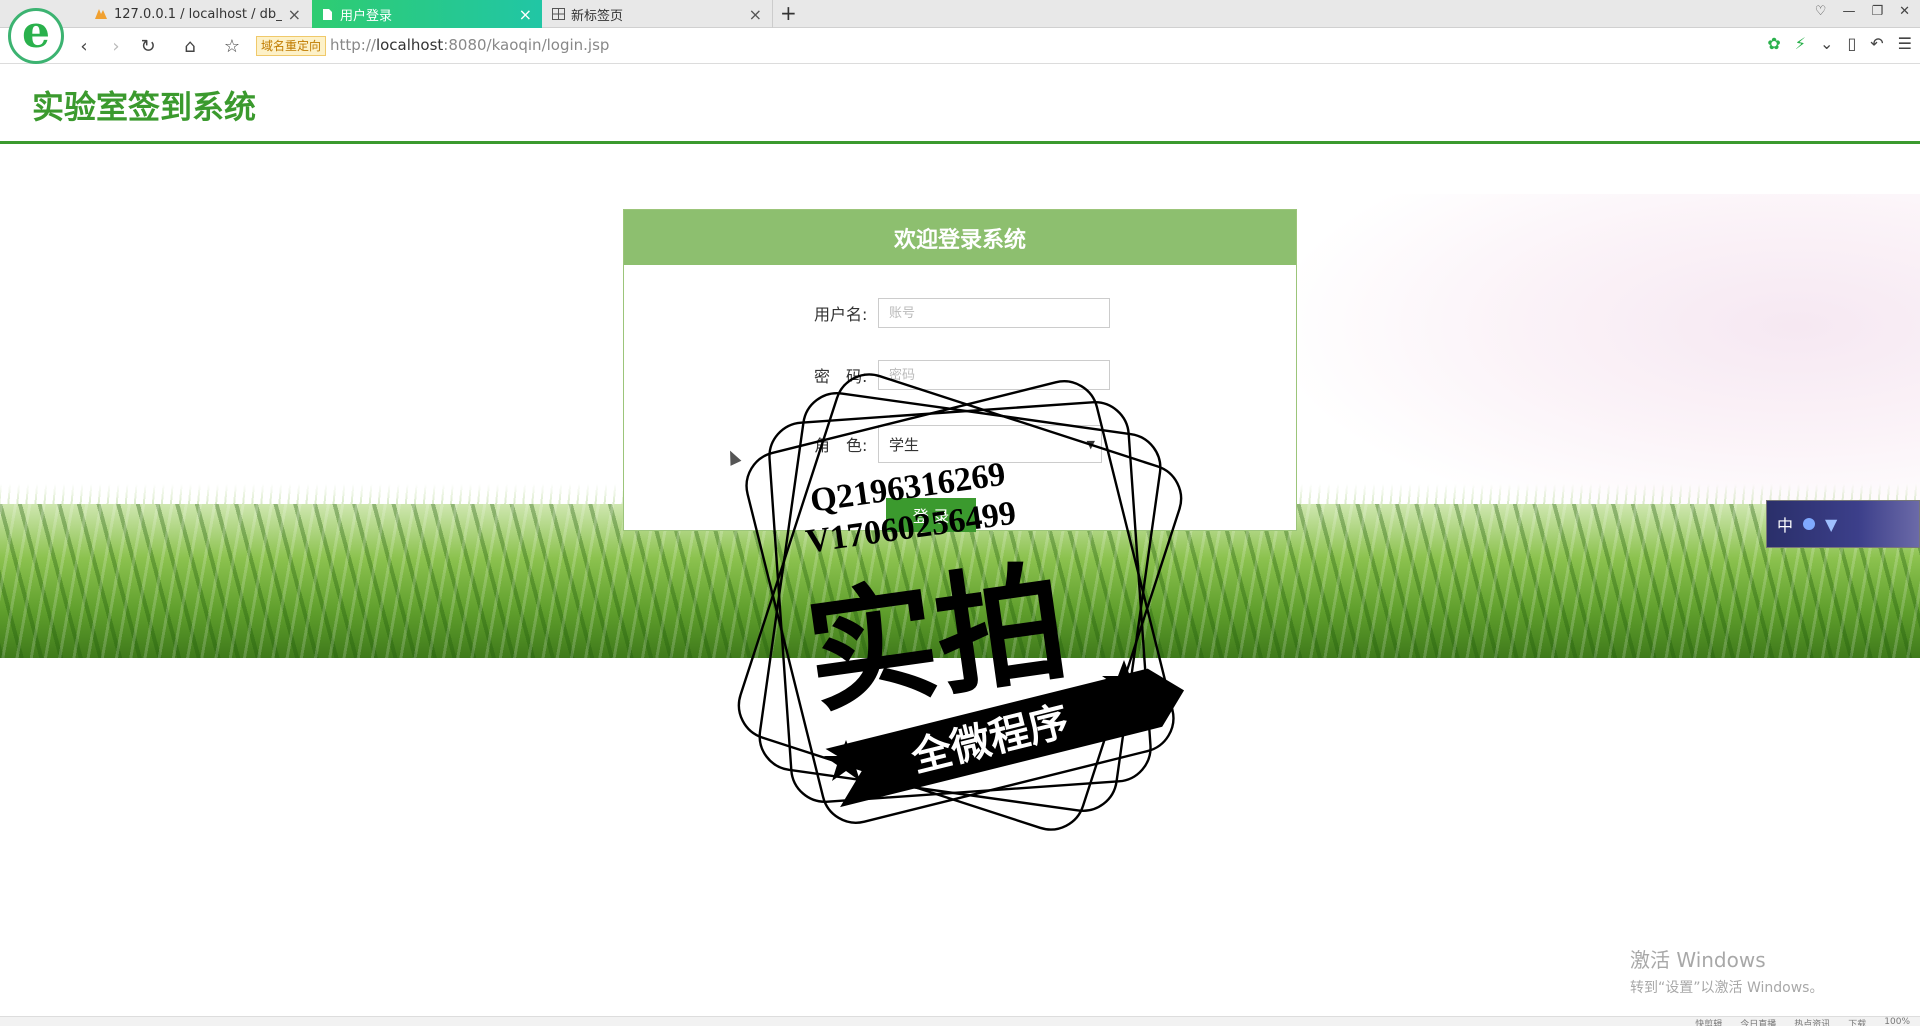  I want to click on skin-icon: ♡, so click(1821, 11).